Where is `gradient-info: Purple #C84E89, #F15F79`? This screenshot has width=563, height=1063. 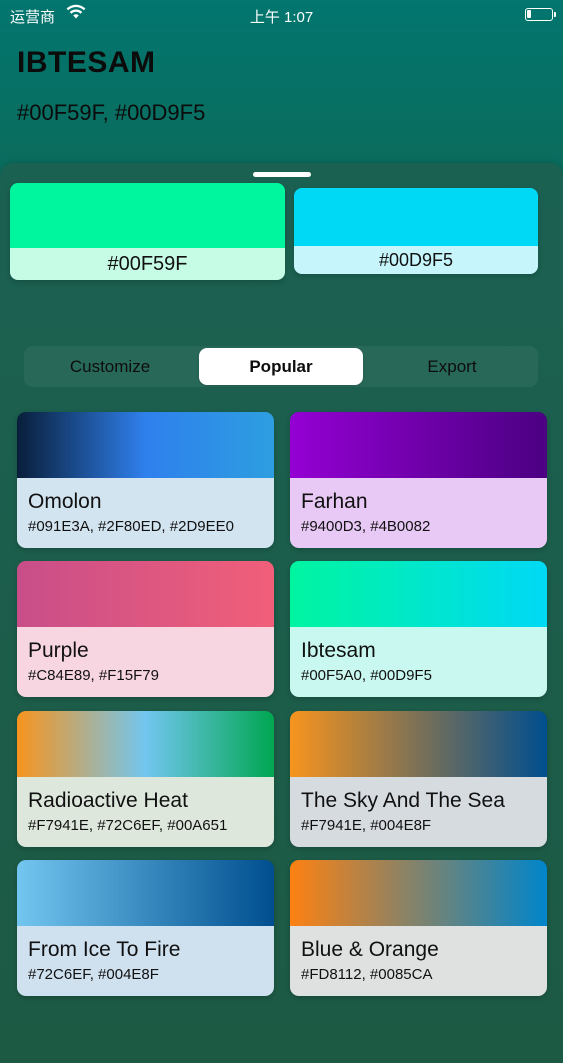 gradient-info: Purple #C84E89, #F15F79 is located at coordinates (145, 662).